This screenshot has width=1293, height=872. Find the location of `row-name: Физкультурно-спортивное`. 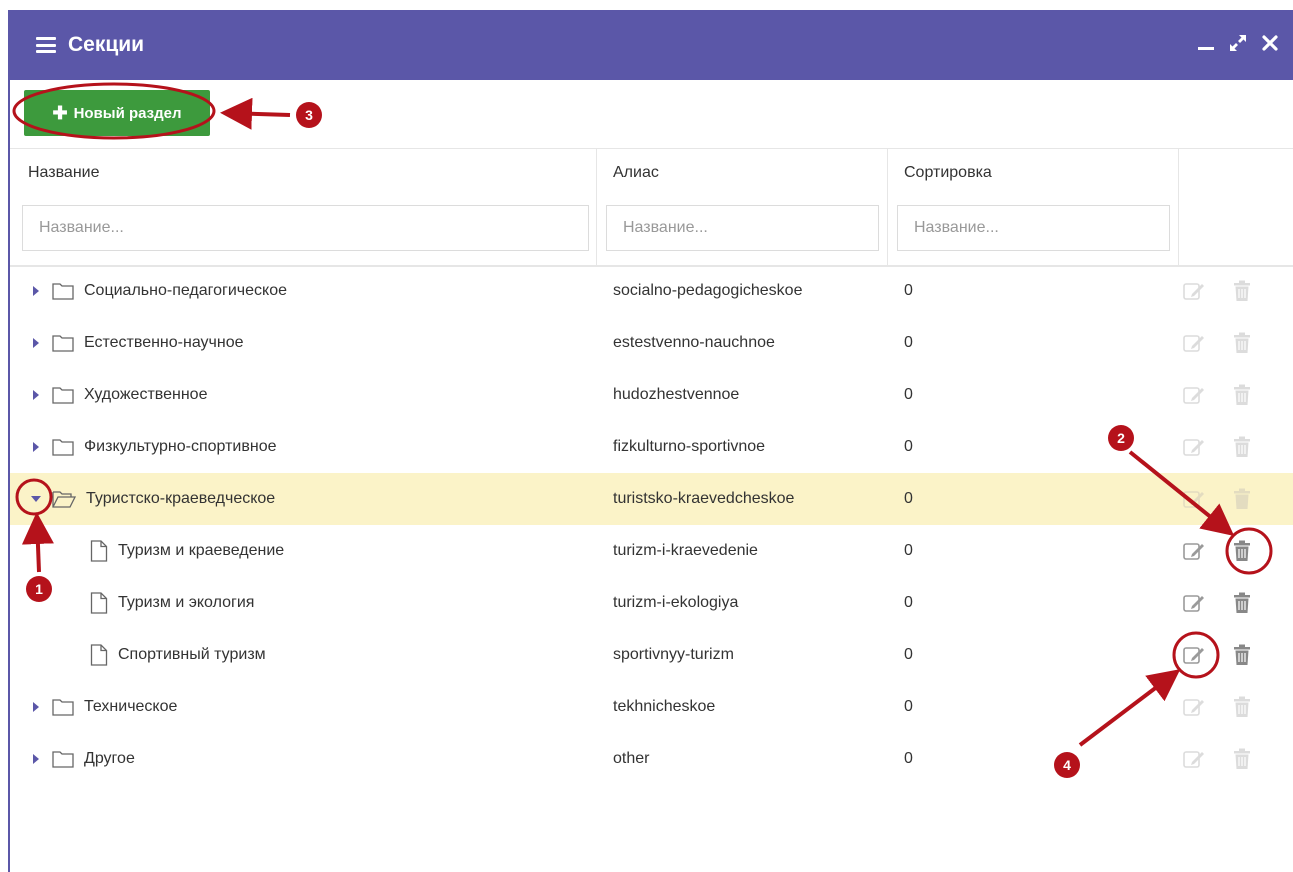

row-name: Физкультурно-спортивное is located at coordinates (180, 446).